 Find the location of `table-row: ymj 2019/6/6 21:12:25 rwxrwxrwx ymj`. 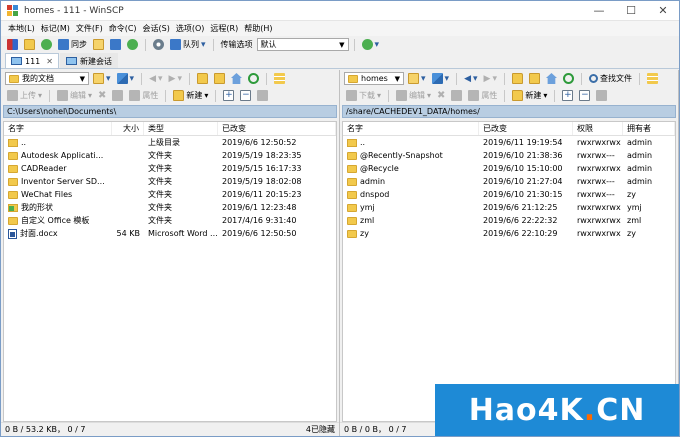

table-row: ymj 2019/6/6 21:12:25 rwxrwxrwx ymj is located at coordinates (509, 207).